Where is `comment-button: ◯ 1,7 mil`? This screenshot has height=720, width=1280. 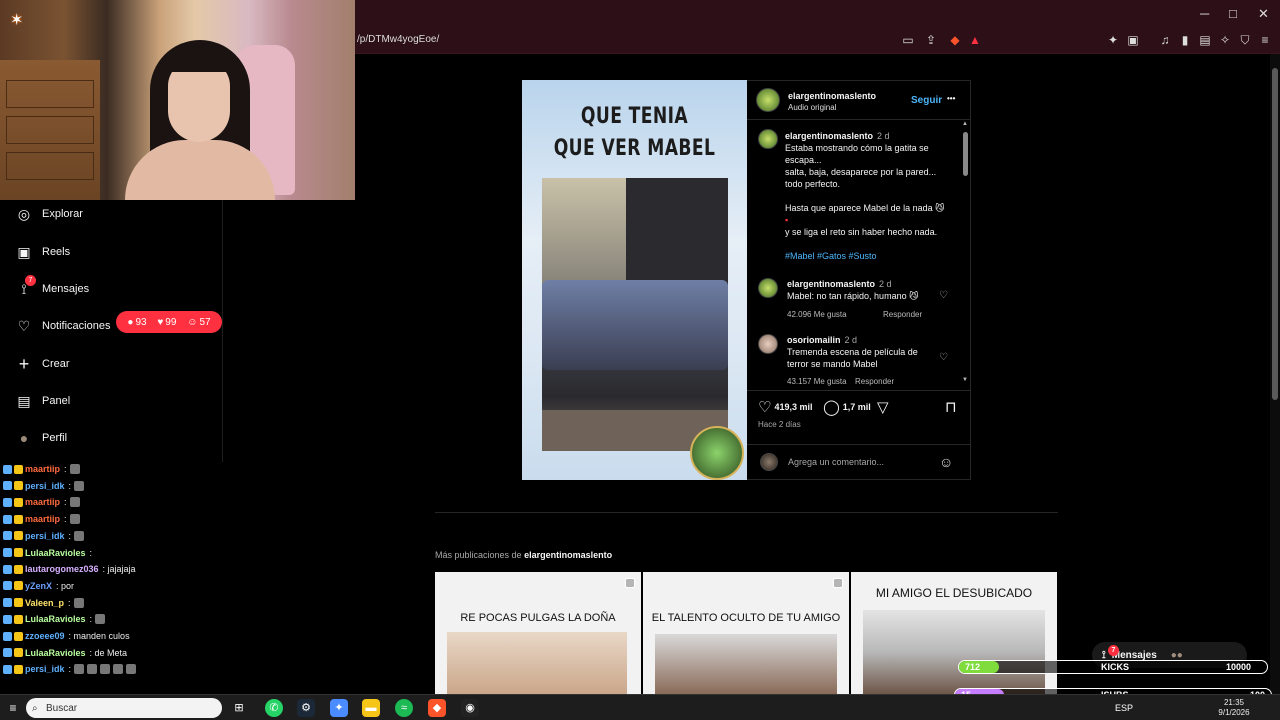
comment-button: ◯ 1,7 mil is located at coordinates (847, 407).